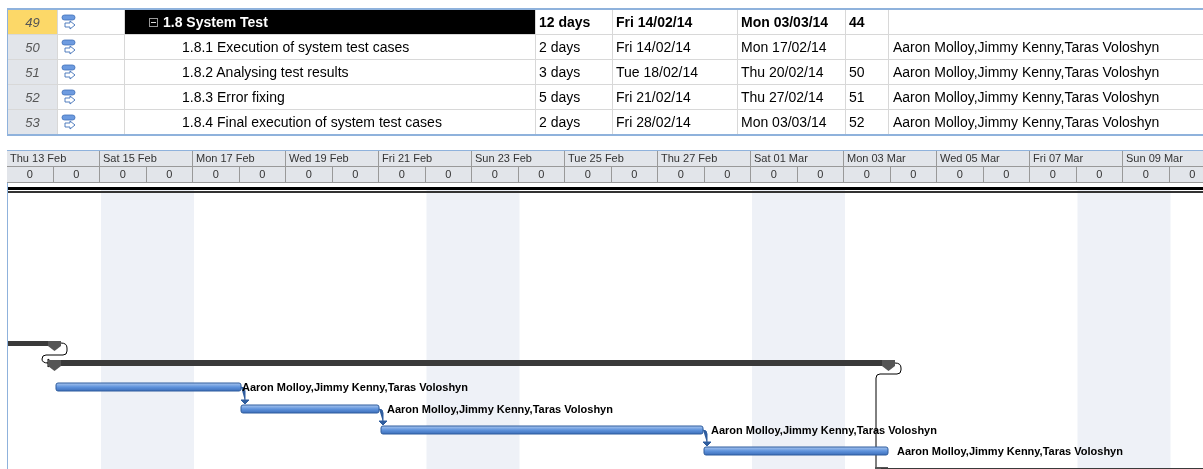 The height and width of the screenshot is (469, 1203). What do you see at coordinates (653, 97) in the screenshot?
I see `start-date: Fri 21/02/14` at bounding box center [653, 97].